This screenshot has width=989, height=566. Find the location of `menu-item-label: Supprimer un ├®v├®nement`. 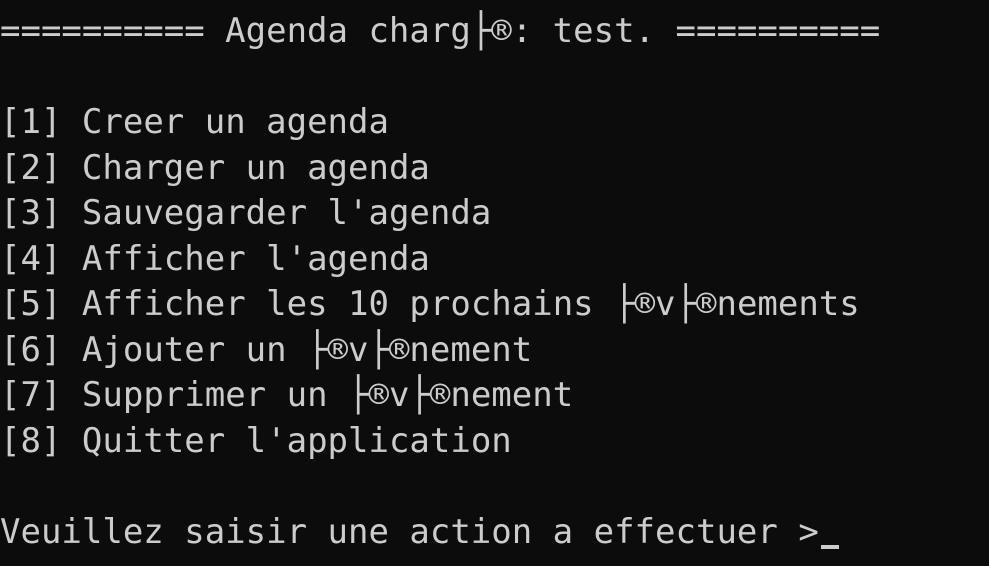

menu-item-label: Supprimer un ├®v├®nement is located at coordinates (327, 395).